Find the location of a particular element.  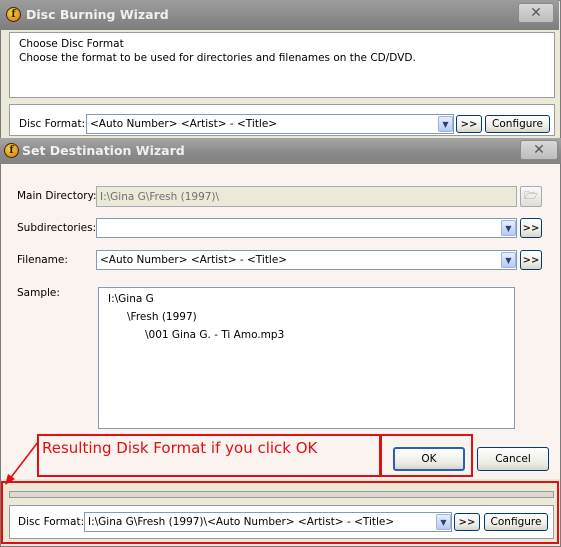

filename-value: <Auto Number> <Artist> - <Title> is located at coordinates (194, 260).